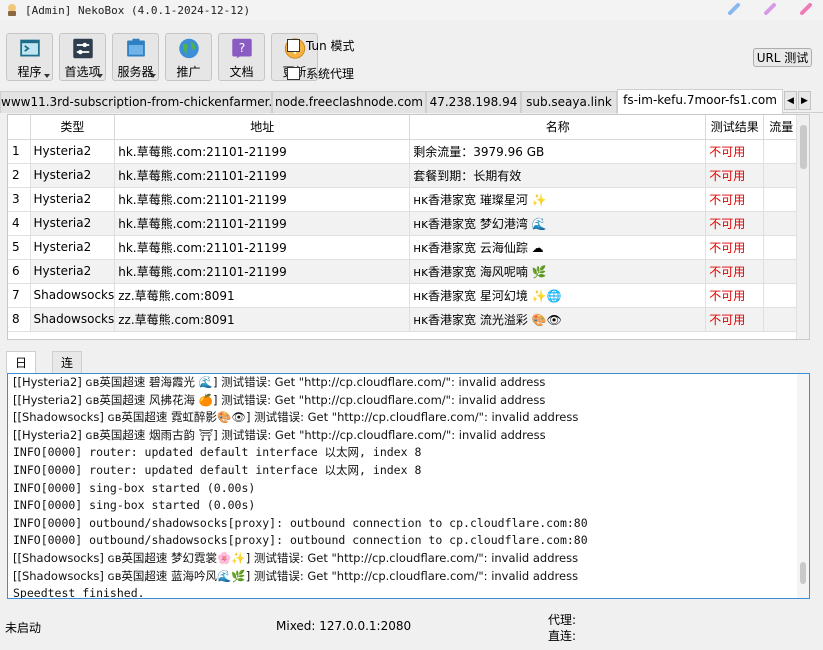 This screenshot has height=650, width=823. What do you see at coordinates (21, 371) in the screenshot?
I see `tab-log: 日志` at bounding box center [21, 371].